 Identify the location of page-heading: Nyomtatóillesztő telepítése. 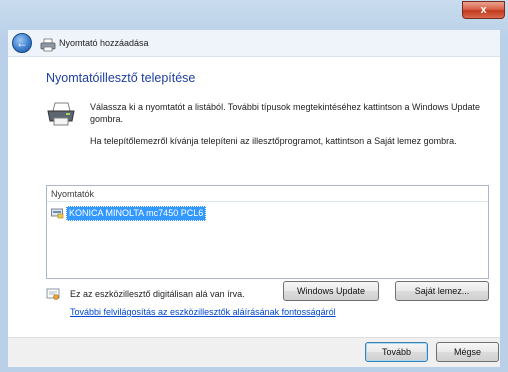
(121, 78).